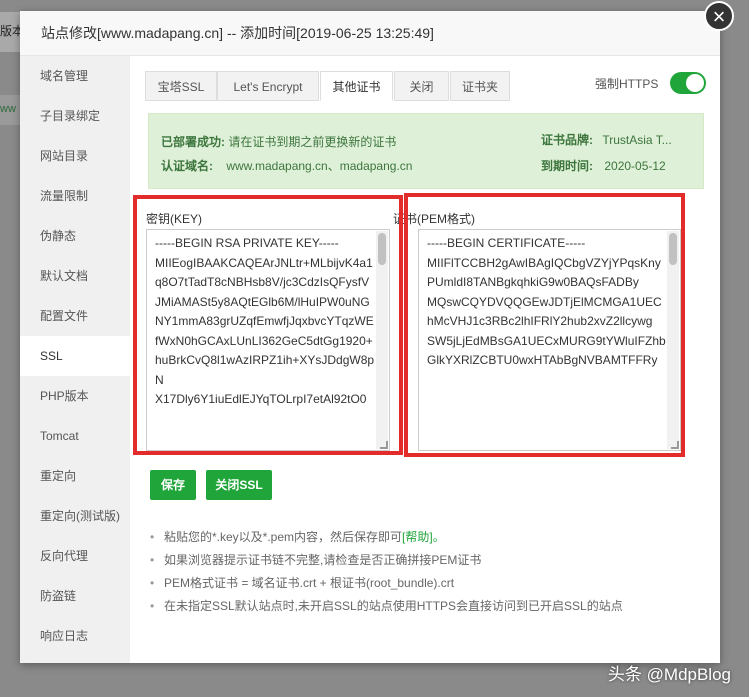  Describe the element at coordinates (75, 76) in the screenshot. I see `sidebar-item-domain: 域名管理` at that location.